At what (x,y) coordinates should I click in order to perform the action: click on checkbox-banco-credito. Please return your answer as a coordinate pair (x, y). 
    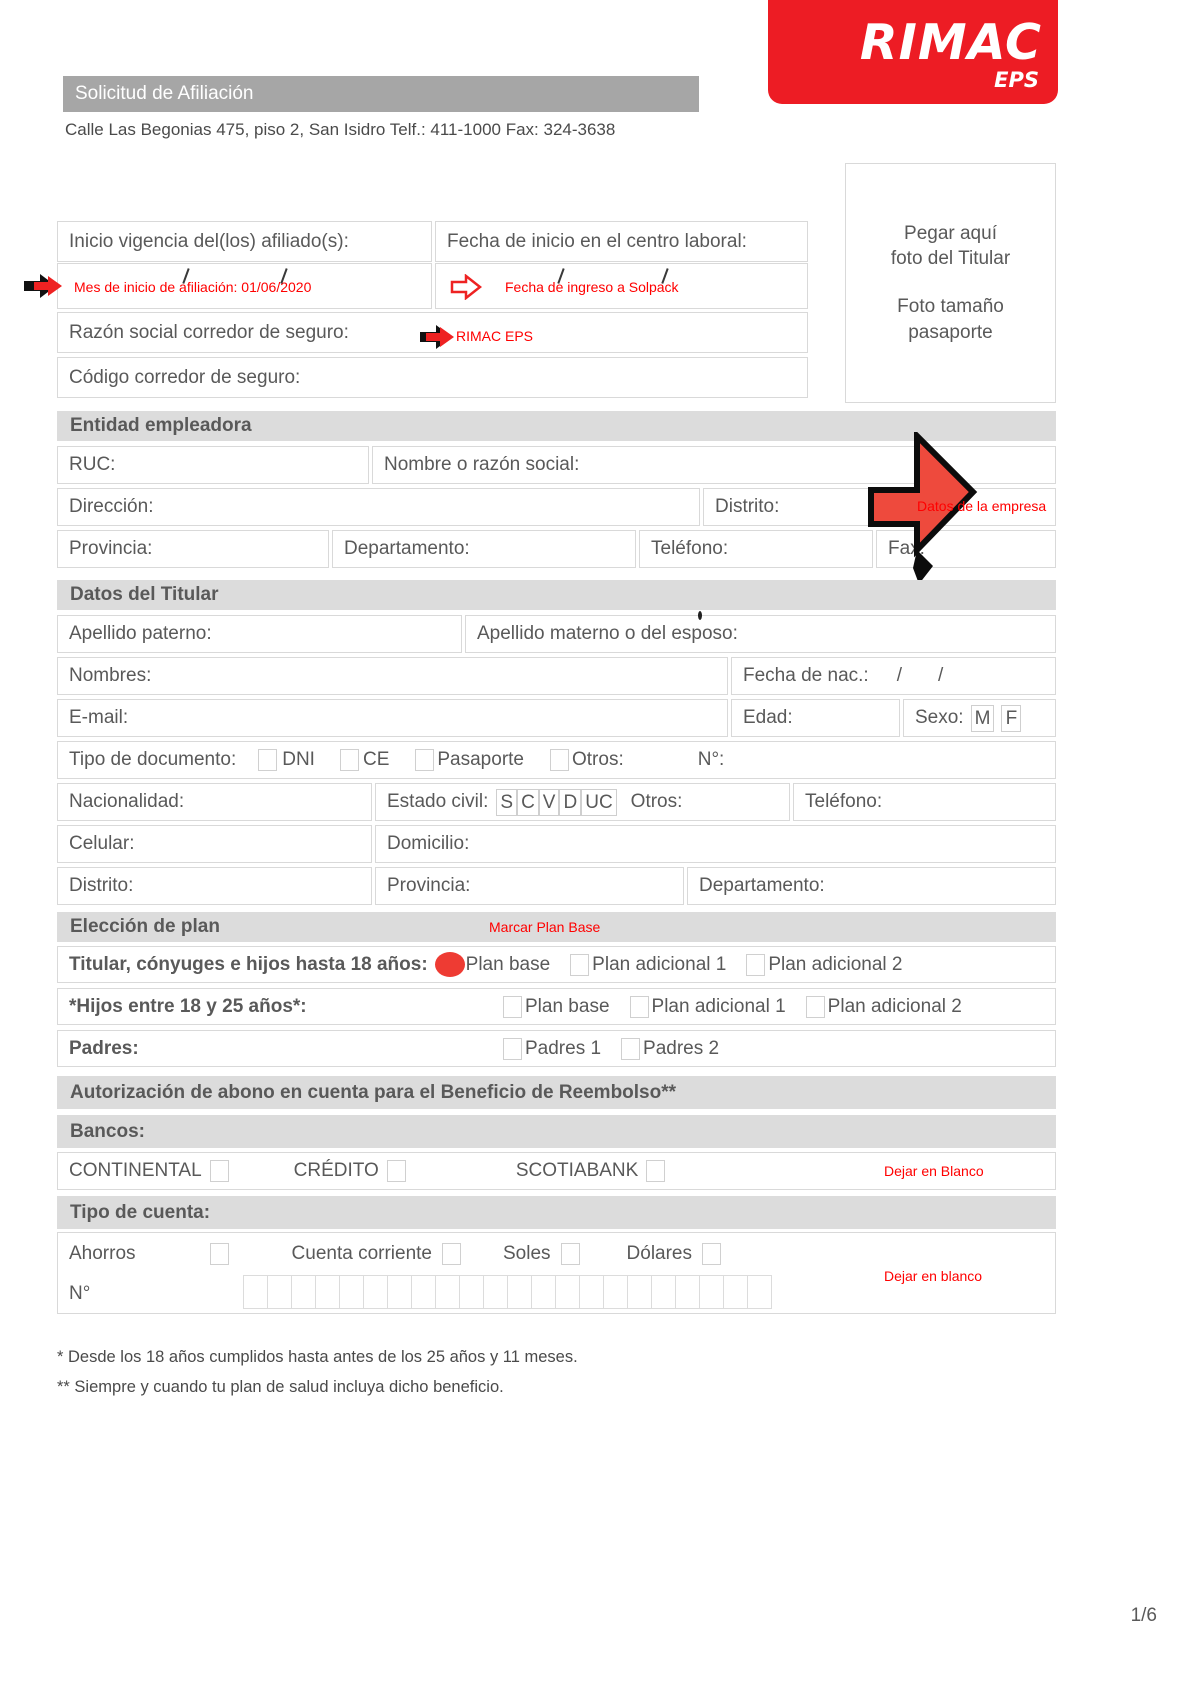
    Looking at the image, I should click on (396, 1171).